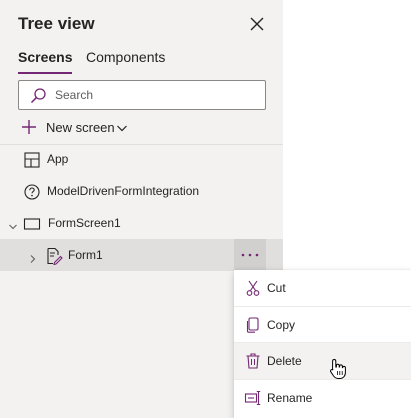  I want to click on menu-item-label: Copy, so click(281, 325).